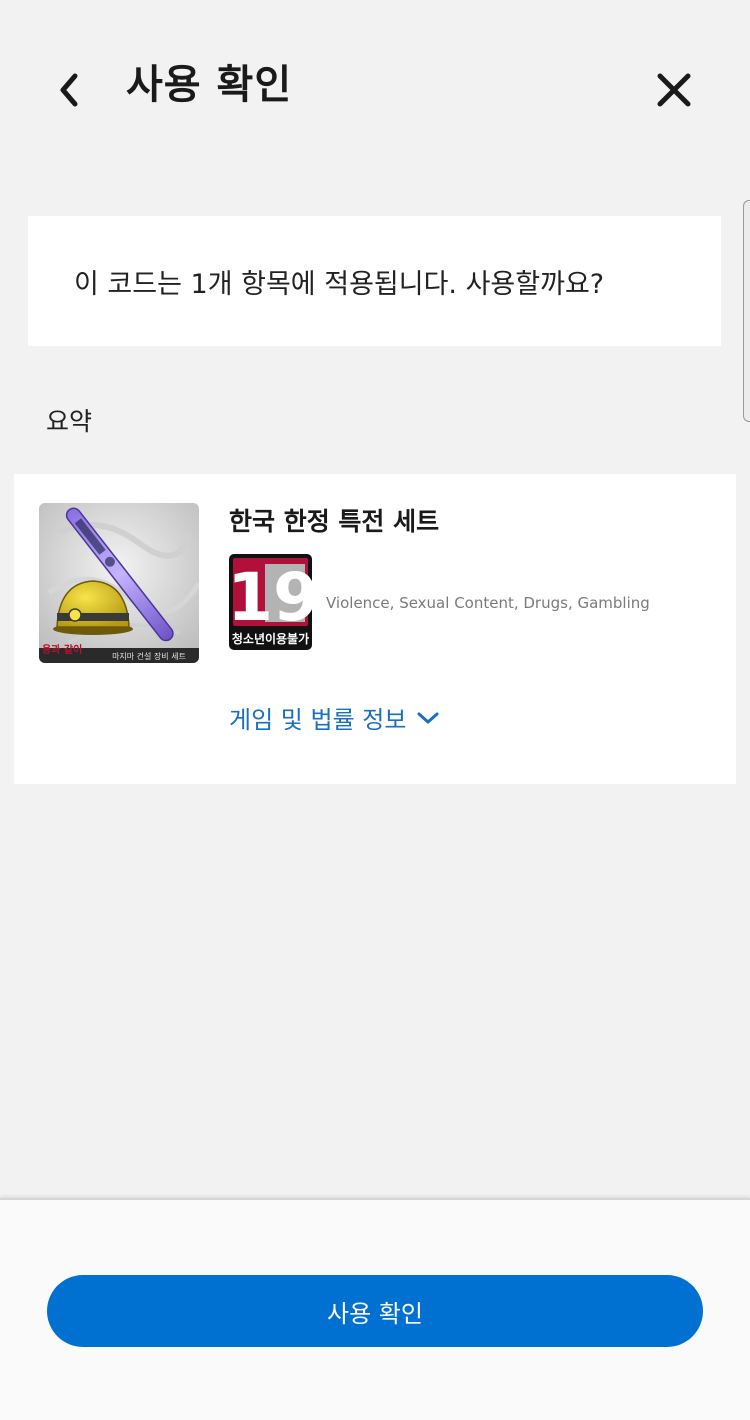 This screenshot has width=750, height=1420. I want to click on rating-label: 청소년이용불가, so click(270, 638).